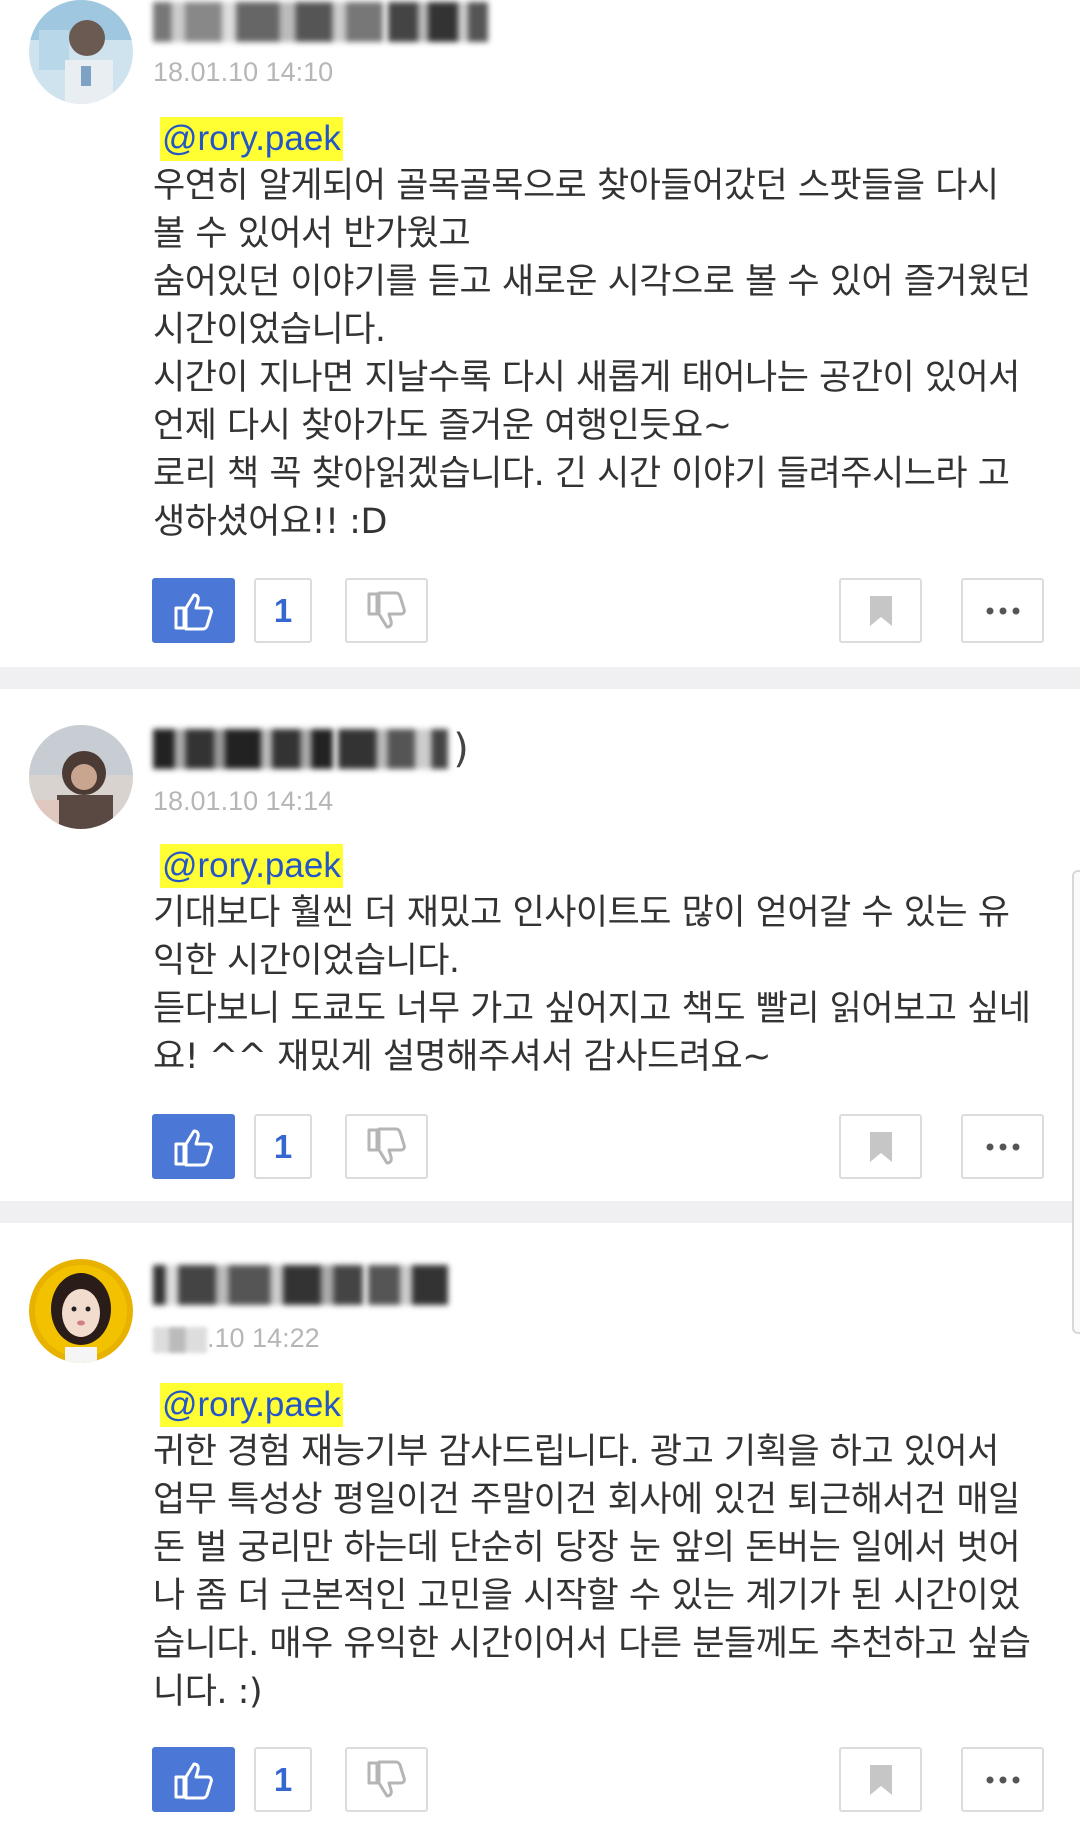 The width and height of the screenshot is (1080, 1826). I want to click on comment-date: 18.01.10 14:10, so click(243, 72).